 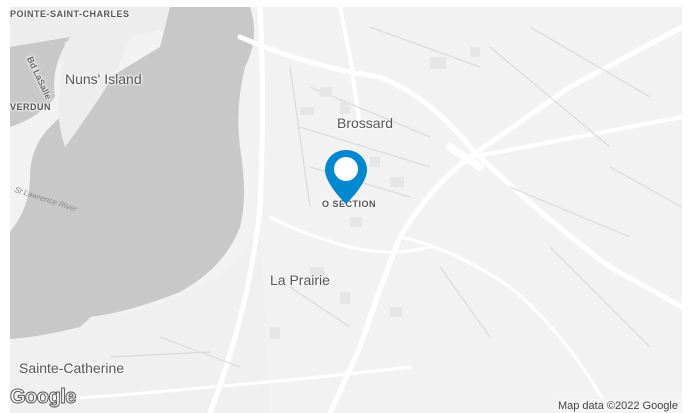 What do you see at coordinates (70, 14) in the screenshot?
I see `label-pointe-saint-charles: POINTE-SAINT-CHARLES` at bounding box center [70, 14].